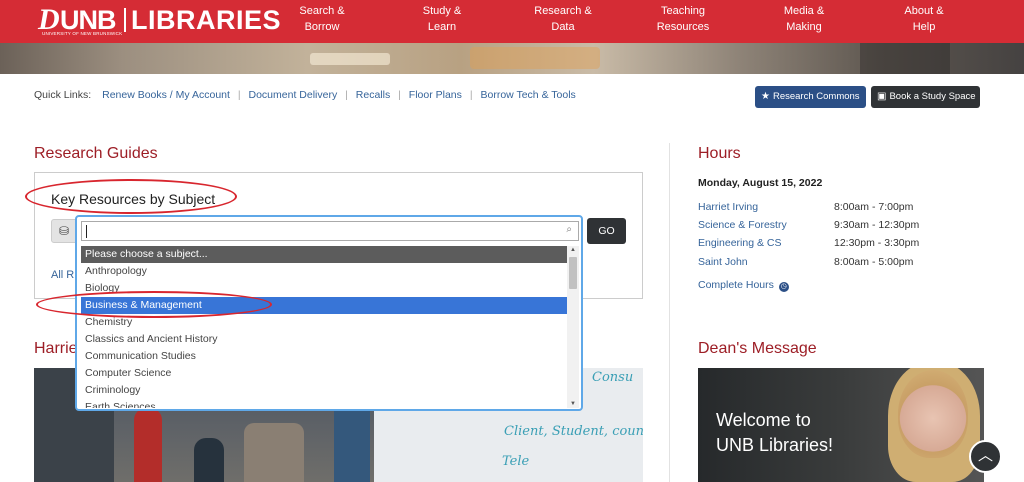 The height and width of the screenshot is (482, 1024). Describe the element at coordinates (723, 262) in the screenshot. I see `hours-location-link: Saint John` at that location.